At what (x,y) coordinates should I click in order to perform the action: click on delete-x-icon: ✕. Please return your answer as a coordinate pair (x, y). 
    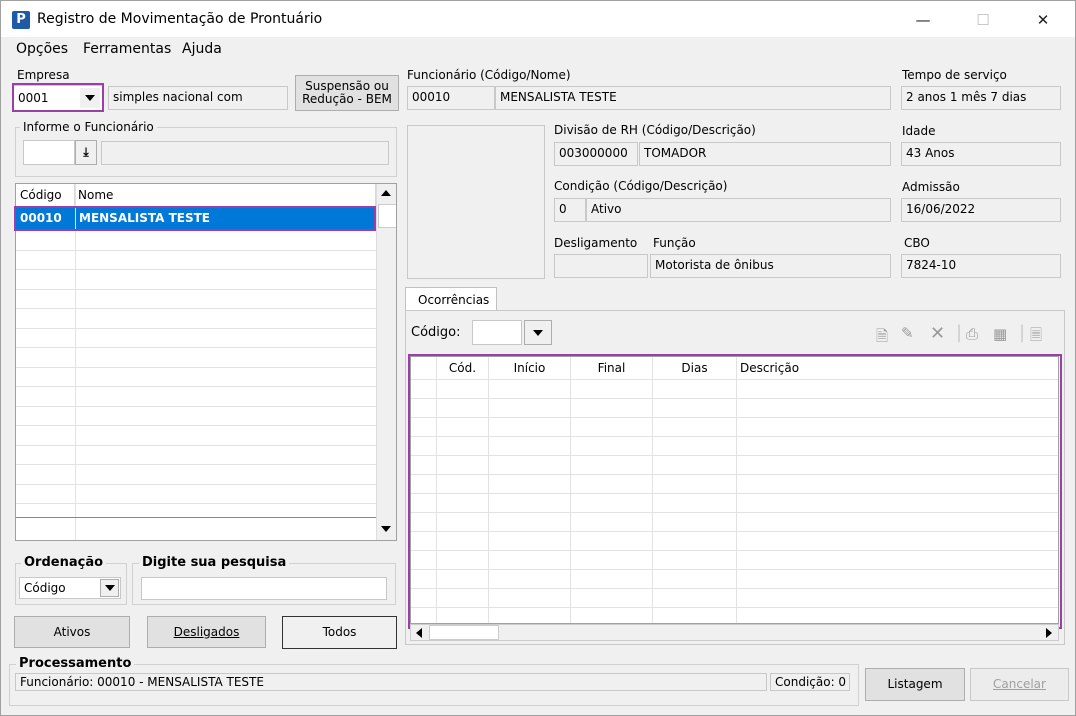
    Looking at the image, I should click on (937, 333).